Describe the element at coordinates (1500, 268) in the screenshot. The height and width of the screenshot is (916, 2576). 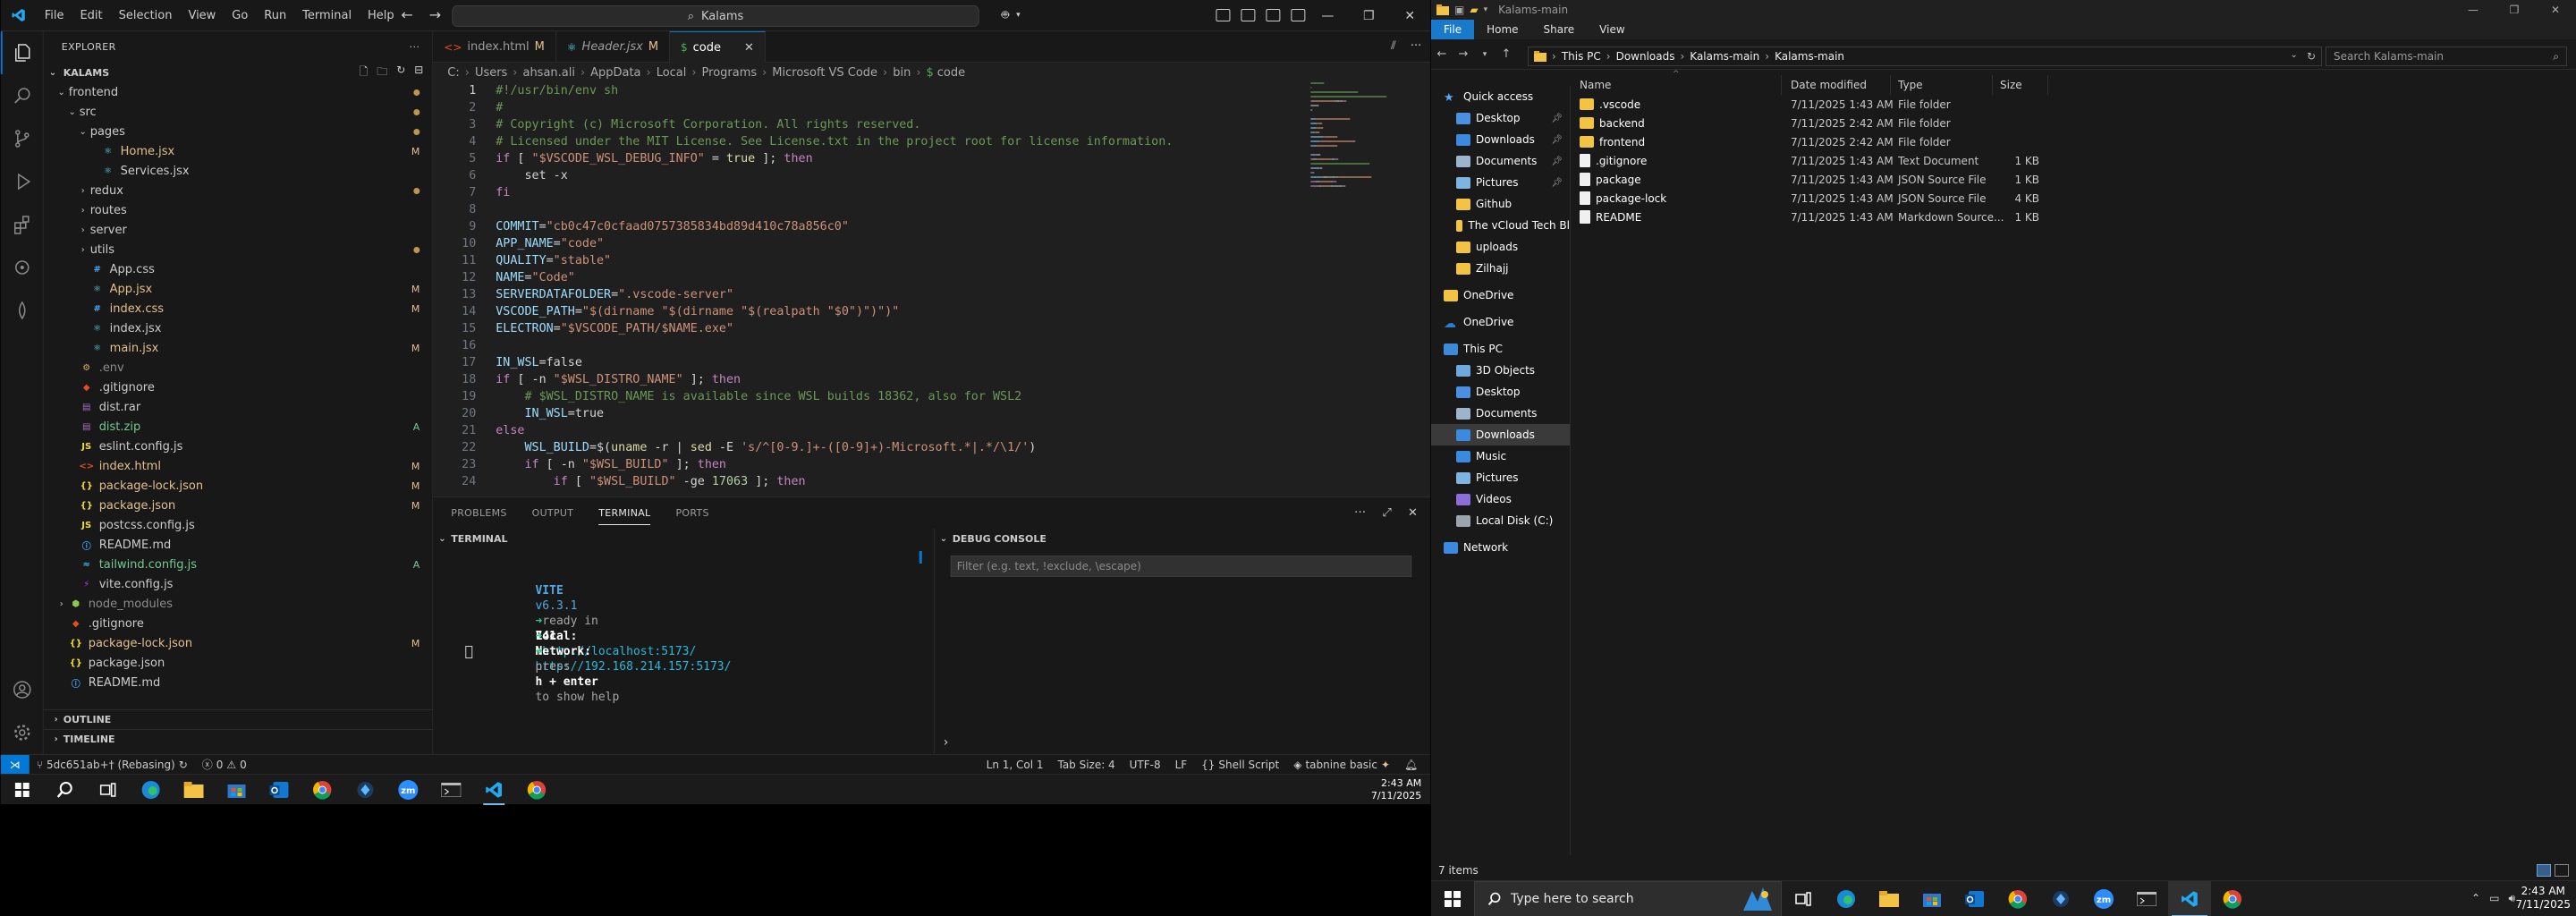
I see `nav-item: Zilhajj` at that location.